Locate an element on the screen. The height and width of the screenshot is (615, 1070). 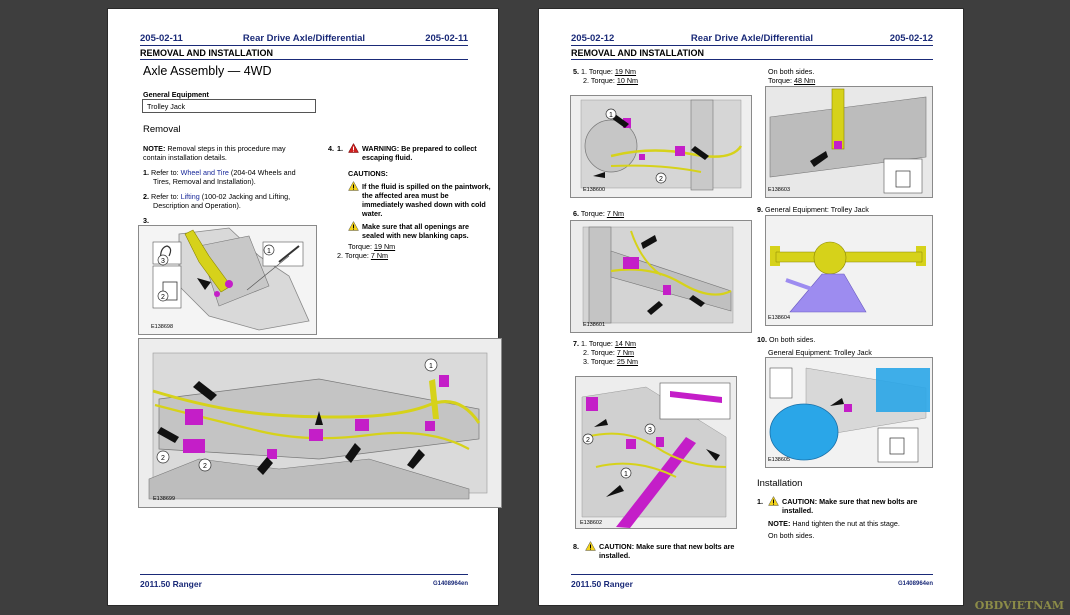
footer-model: 2011.50 Ranger is located at coordinates (602, 584).